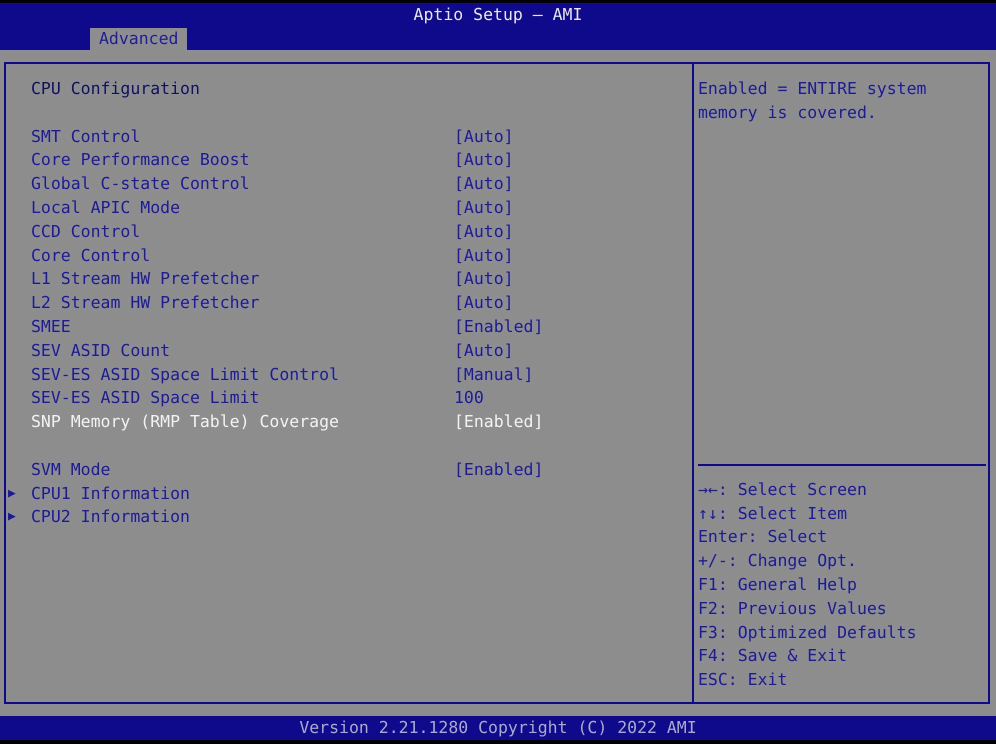 Image resolution: width=996 pixels, height=744 pixels. What do you see at coordinates (763, 537) in the screenshot?
I see `key-hint: Enter: Select` at bounding box center [763, 537].